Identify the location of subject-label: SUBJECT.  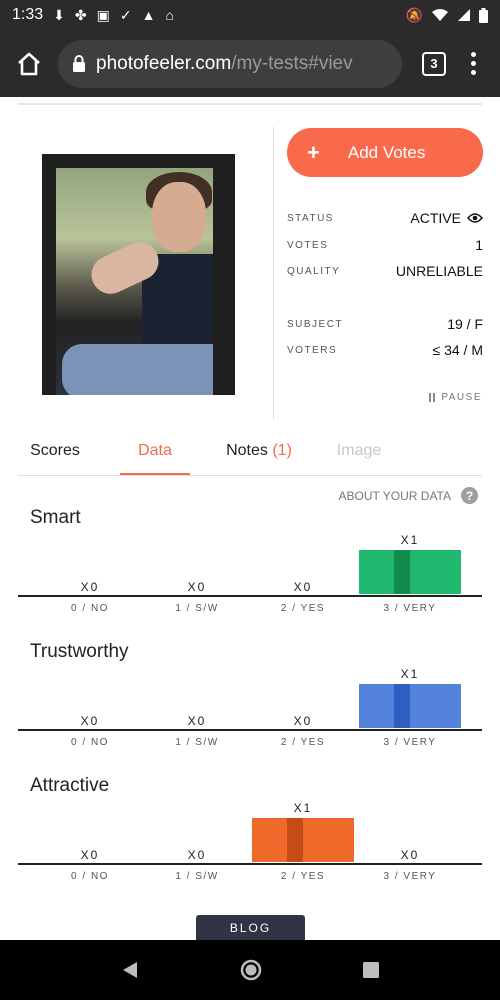
(315, 324).